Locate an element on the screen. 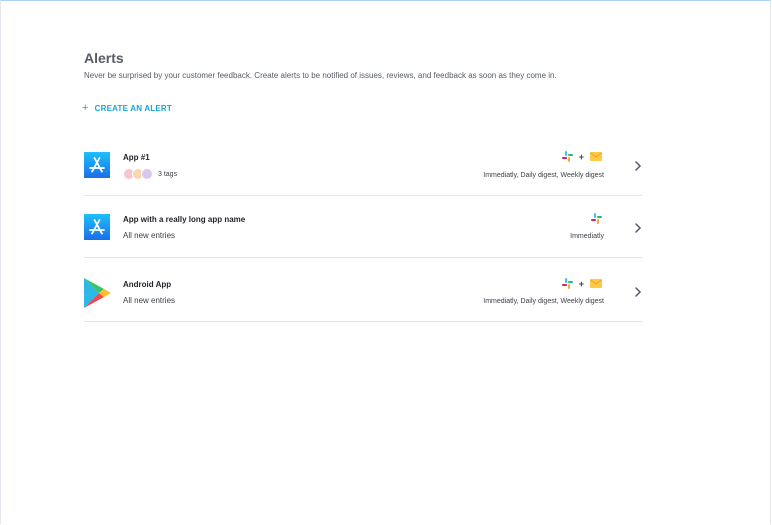 The image size is (772, 525). plus-icon: + is located at coordinates (85, 108).